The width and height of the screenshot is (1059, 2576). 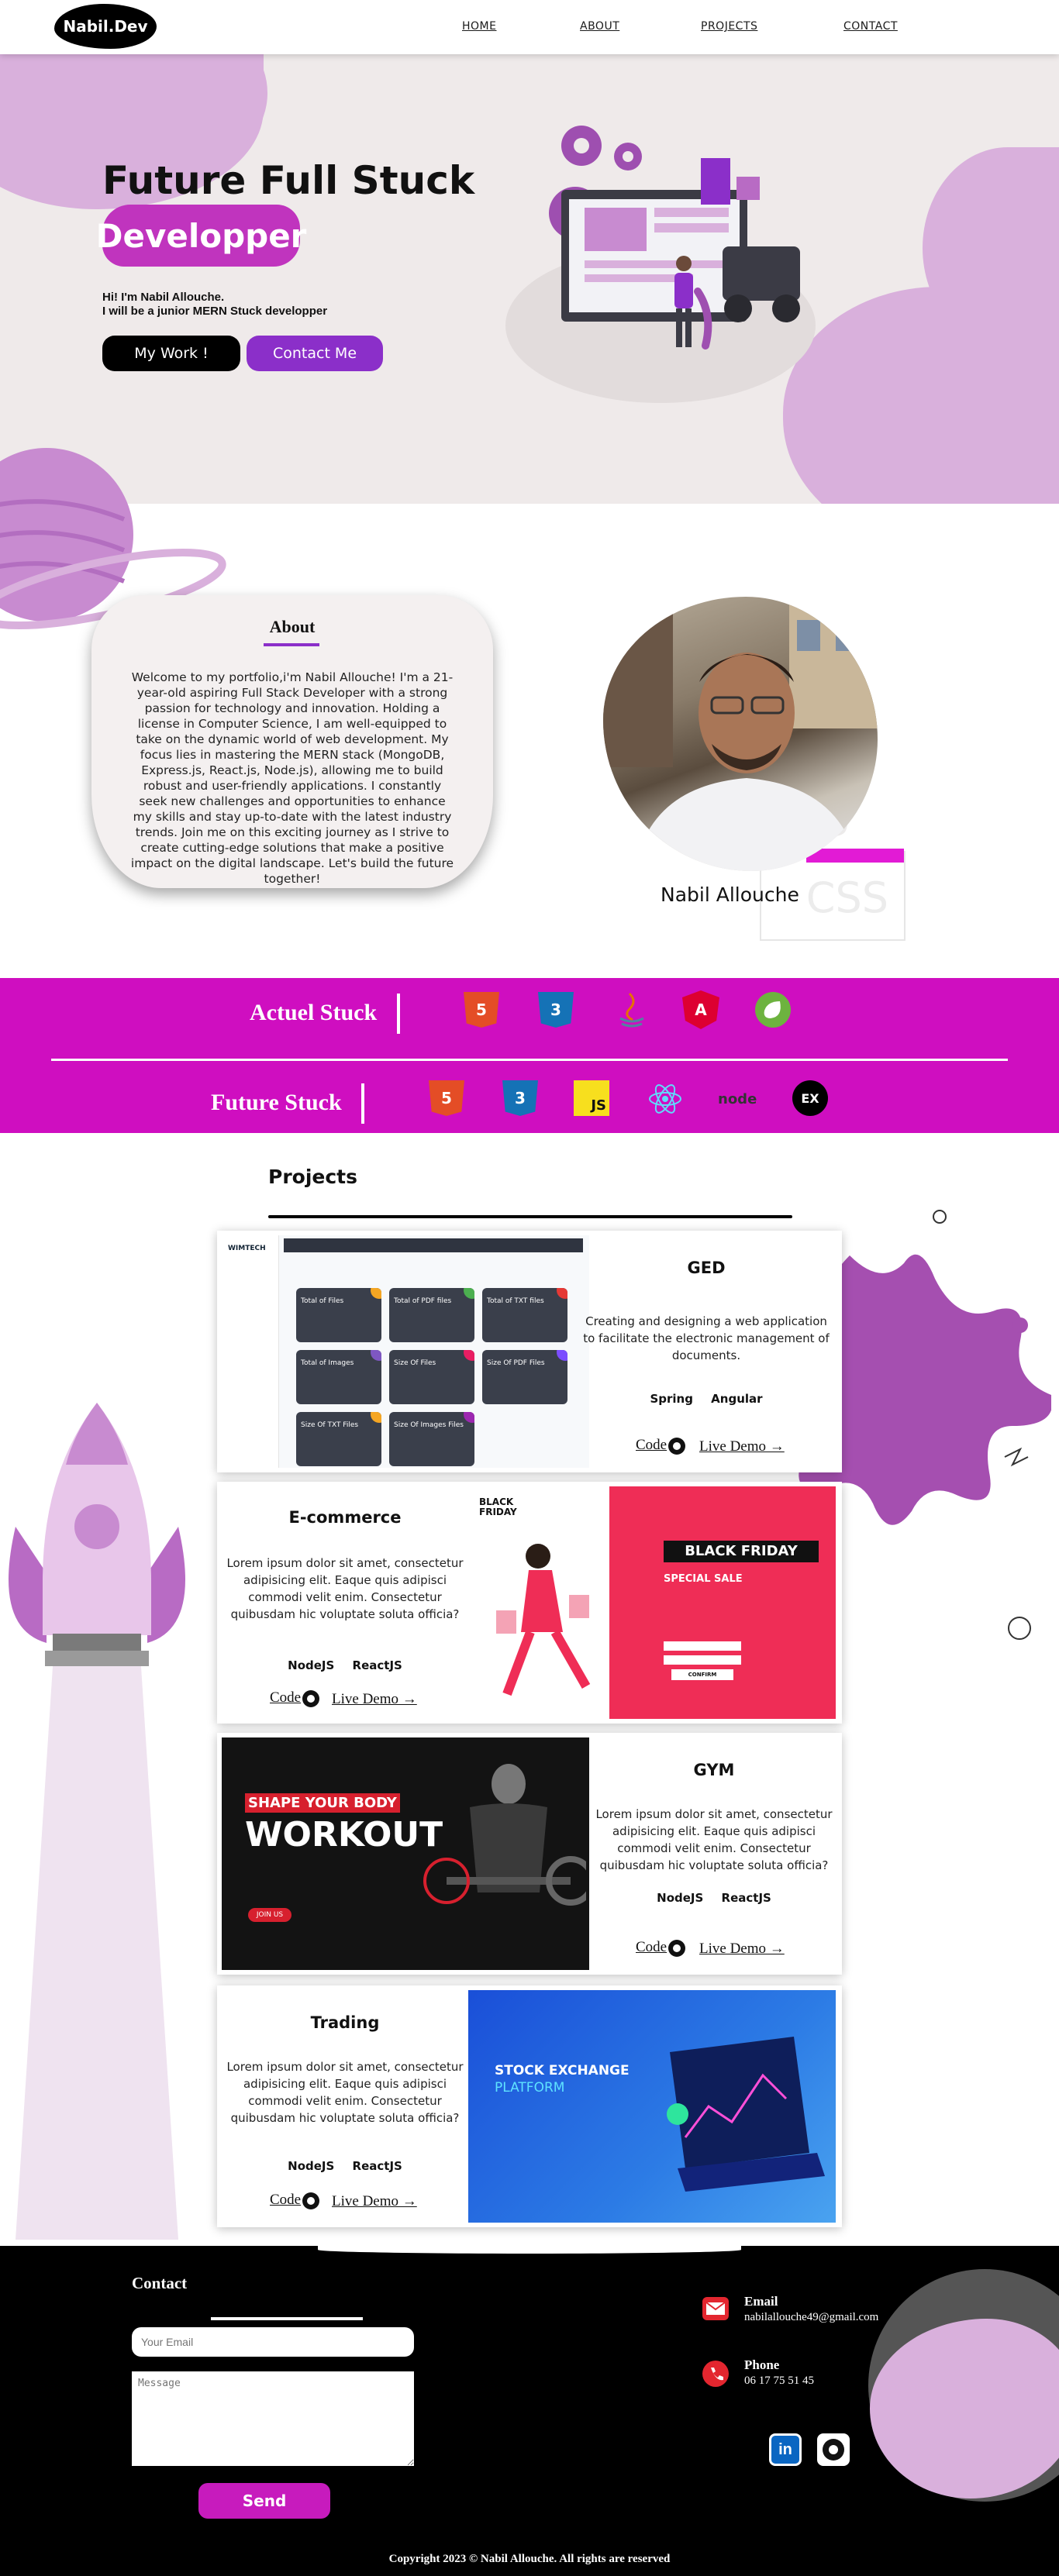 What do you see at coordinates (345, 2022) in the screenshot?
I see `project-title-trading: Trading` at bounding box center [345, 2022].